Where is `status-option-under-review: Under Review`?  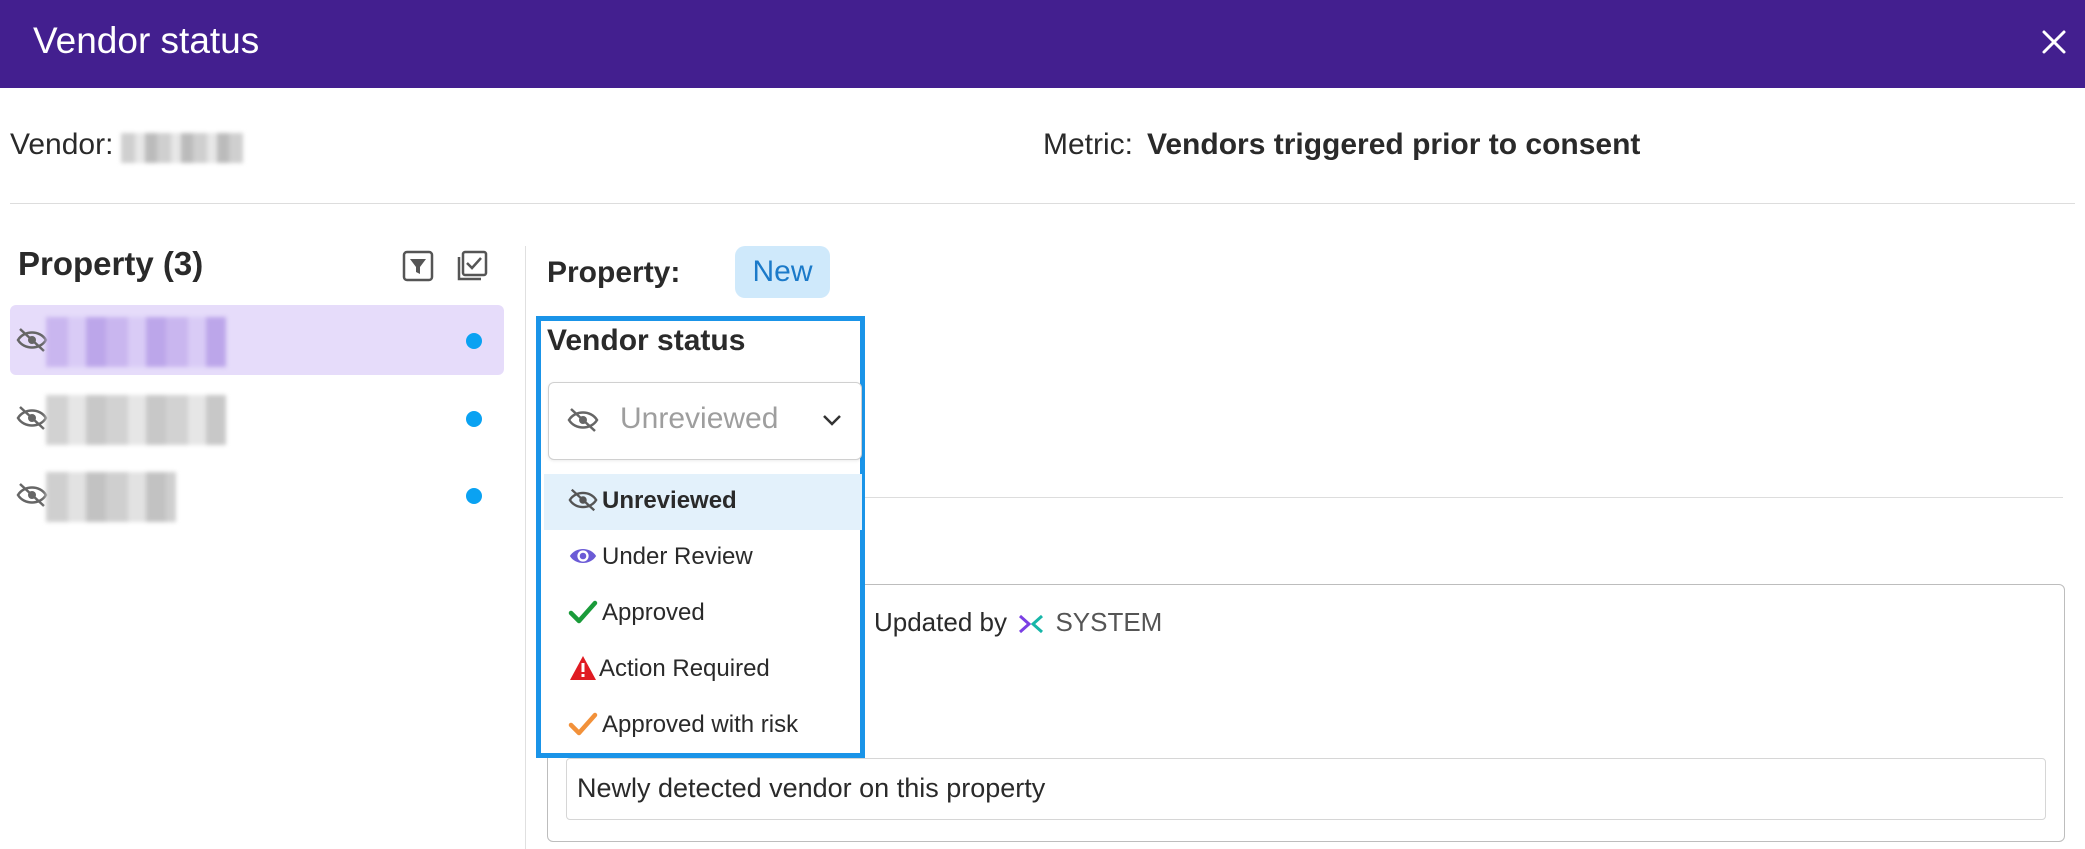 status-option-under-review: Under Review is located at coordinates (703, 558).